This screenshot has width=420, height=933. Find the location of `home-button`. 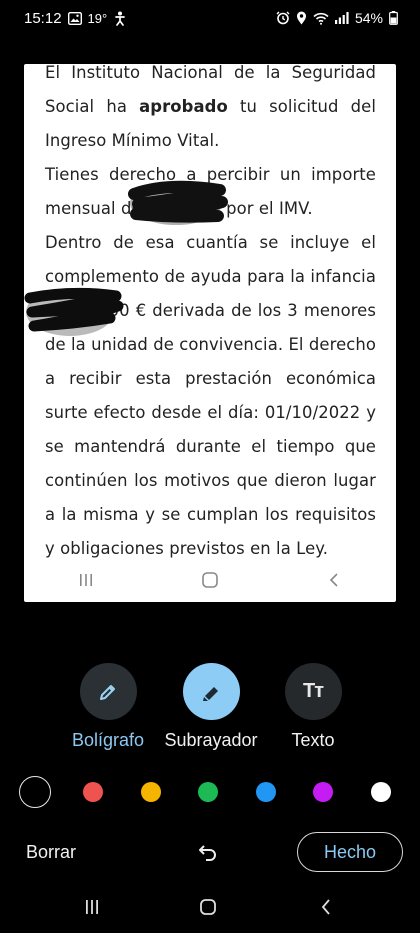

home-button is located at coordinates (208, 907).